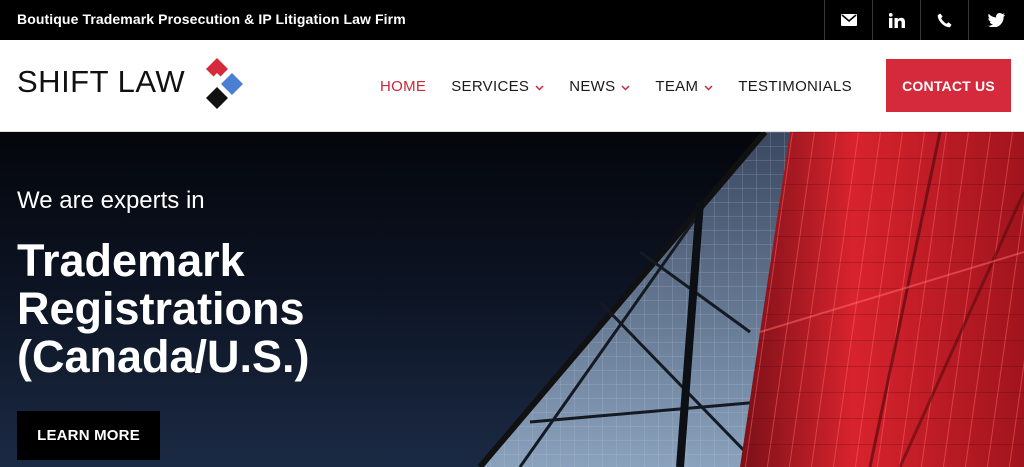  I want to click on main-nav: HOME SERVICES NEWS TEAM TESTIMONIALS, so click(628, 86).